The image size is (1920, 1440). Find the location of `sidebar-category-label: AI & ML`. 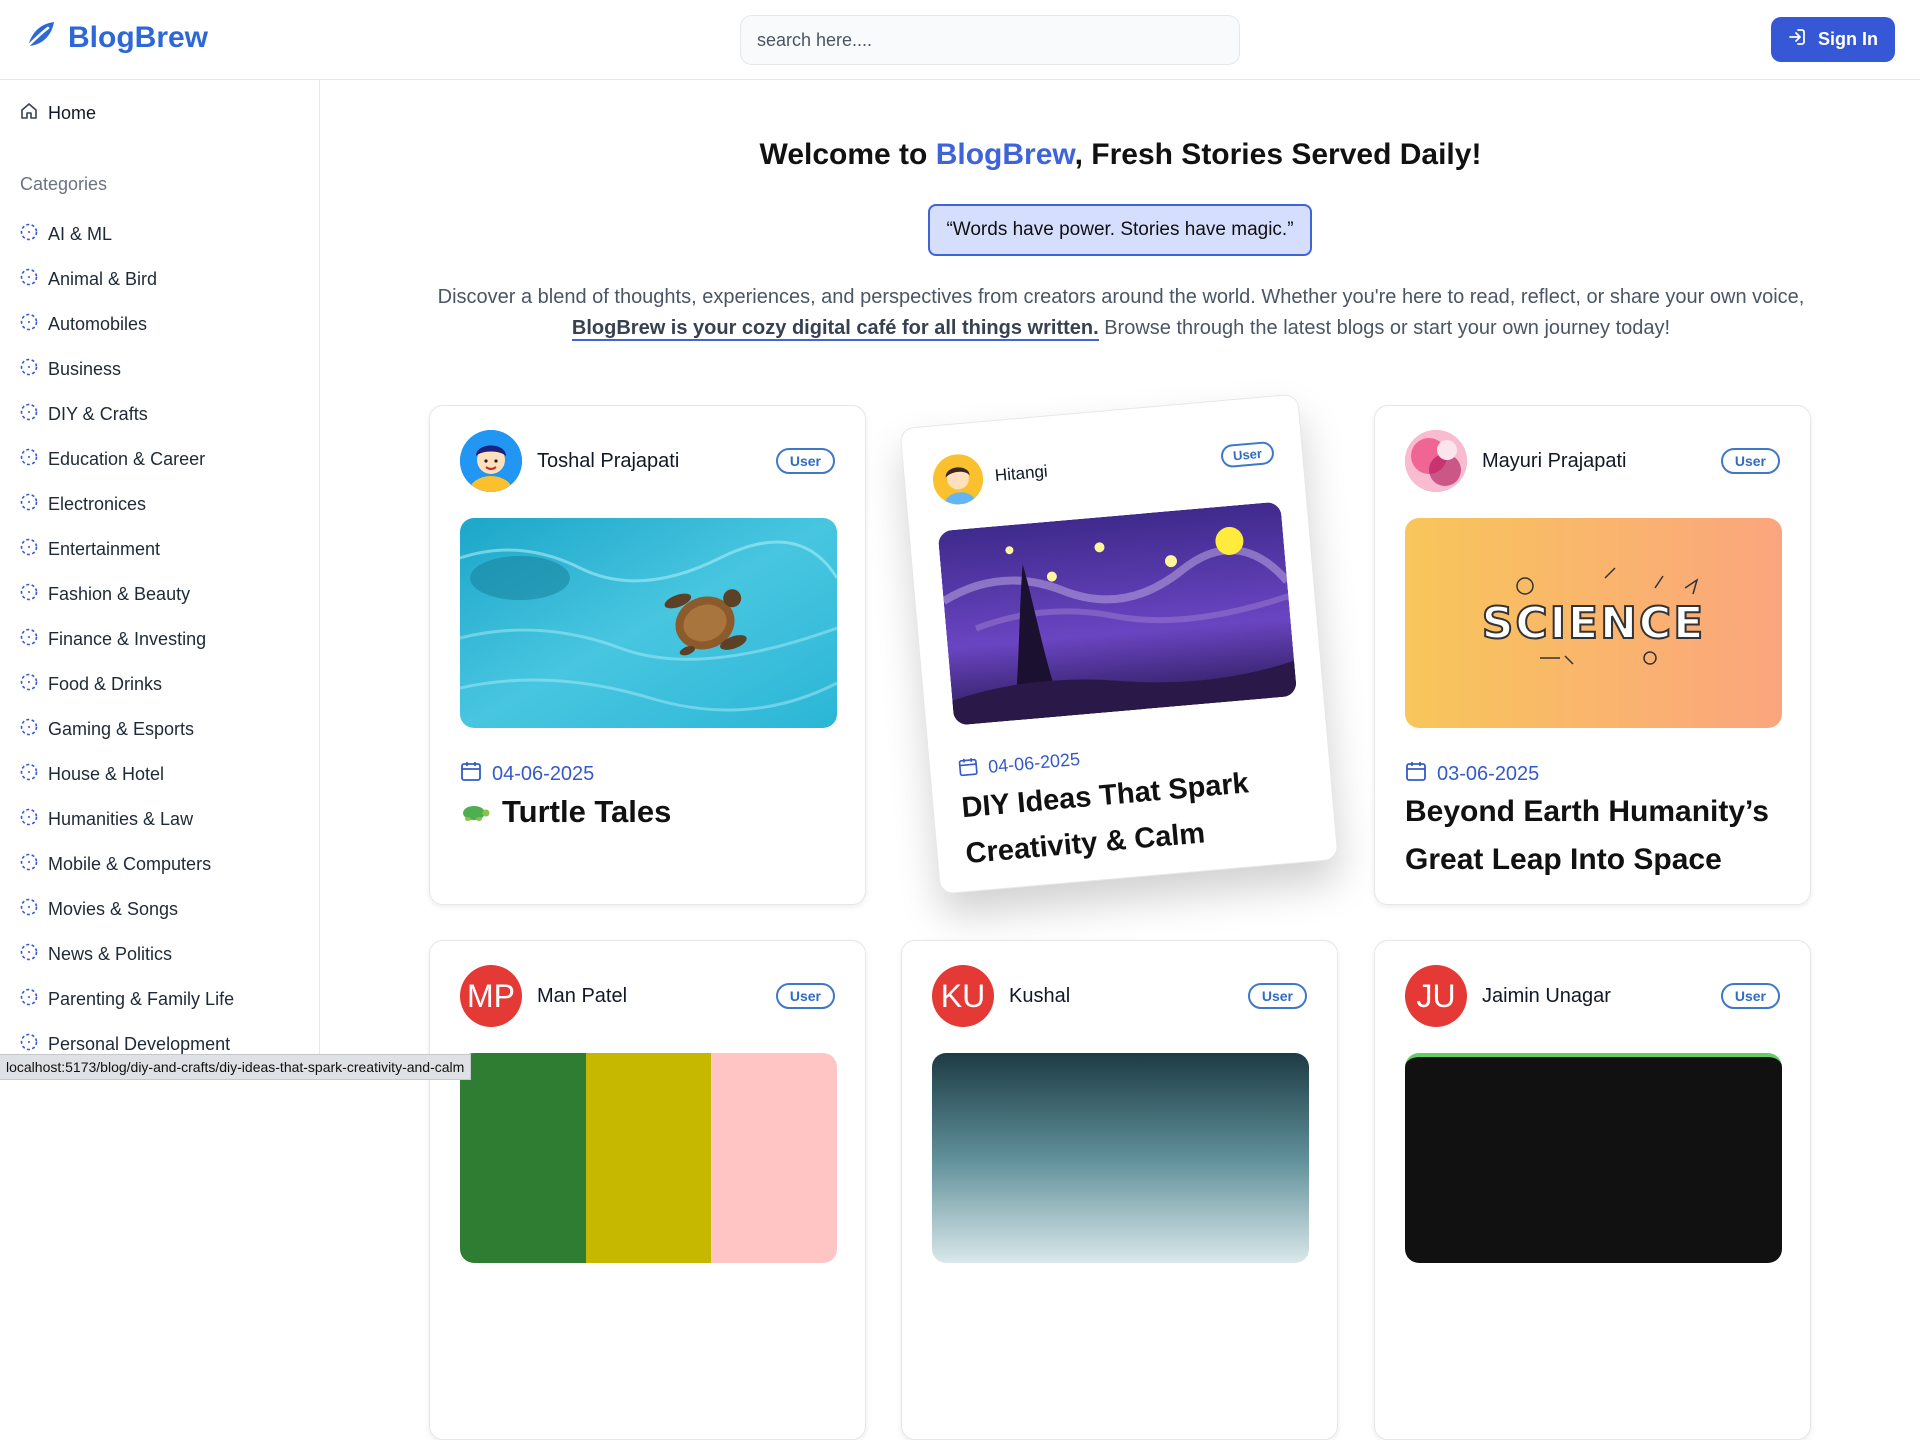

sidebar-category-label: AI & ML is located at coordinates (80, 234).